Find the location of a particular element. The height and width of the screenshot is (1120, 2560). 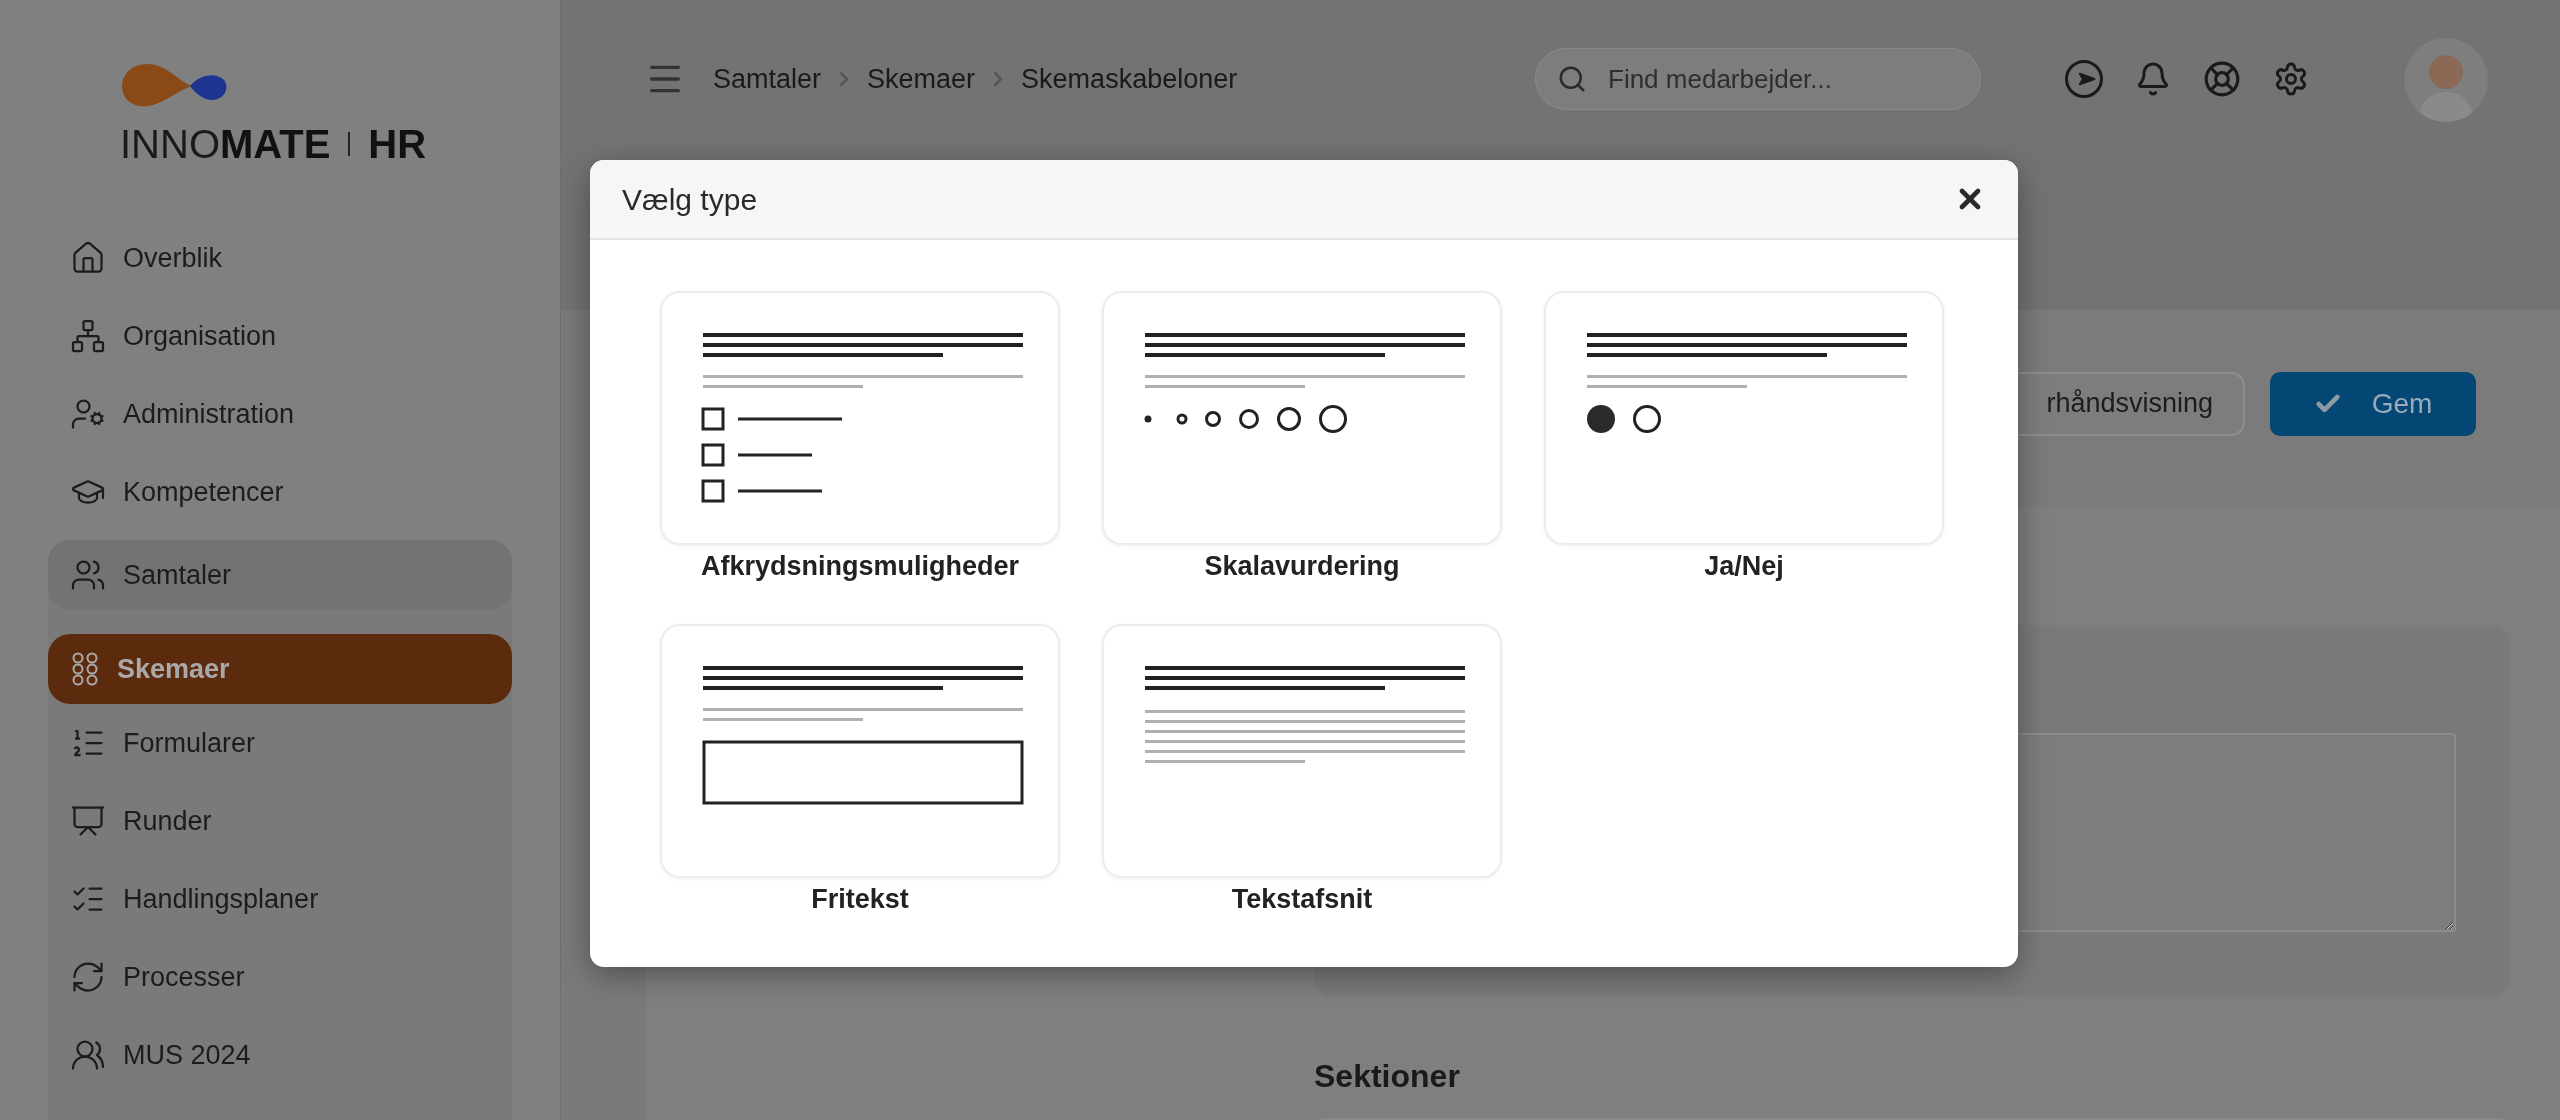

nav-item: Overblik is located at coordinates (280, 258).